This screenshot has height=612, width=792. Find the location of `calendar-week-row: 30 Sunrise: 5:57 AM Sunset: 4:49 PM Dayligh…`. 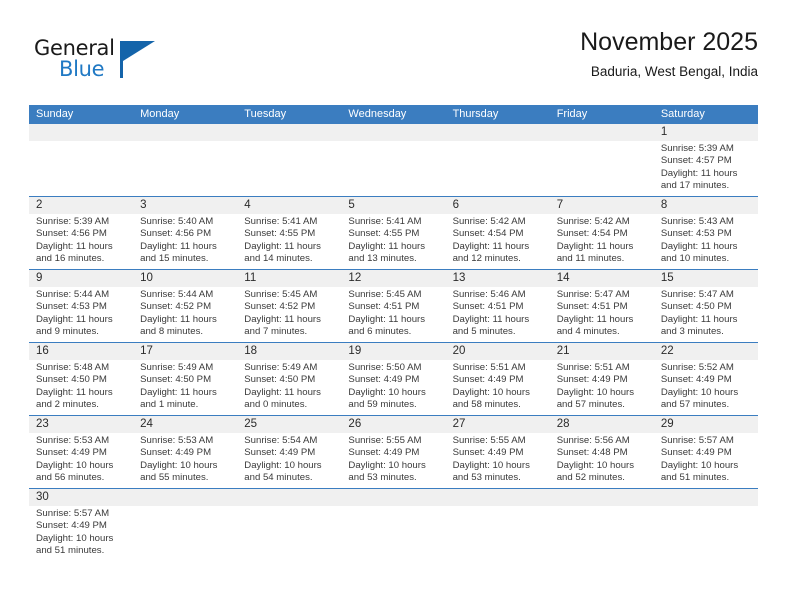

calendar-week-row: 30 Sunrise: 5:57 AM Sunset: 4:49 PM Dayligh… is located at coordinates (393, 527).